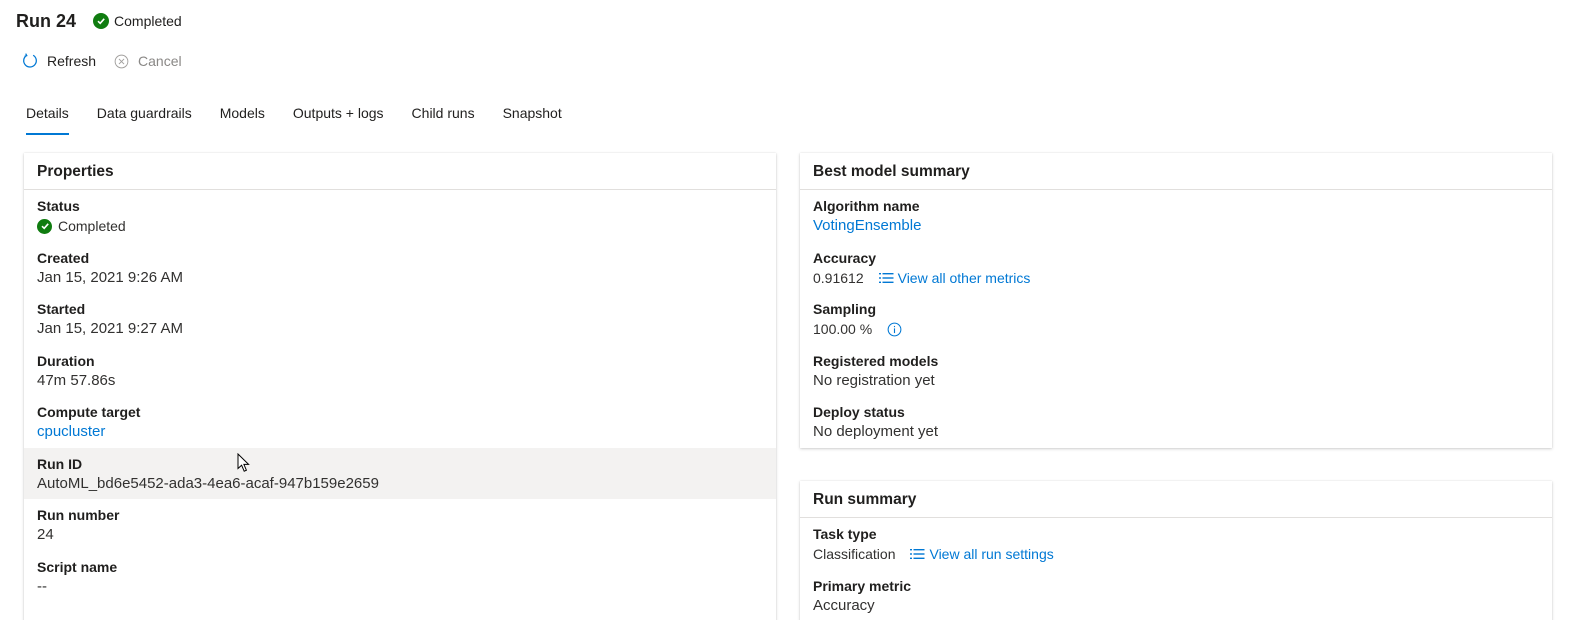  What do you see at coordinates (1176, 371) in the screenshot?
I see `registered-models-field: Registered models No registration yet` at bounding box center [1176, 371].